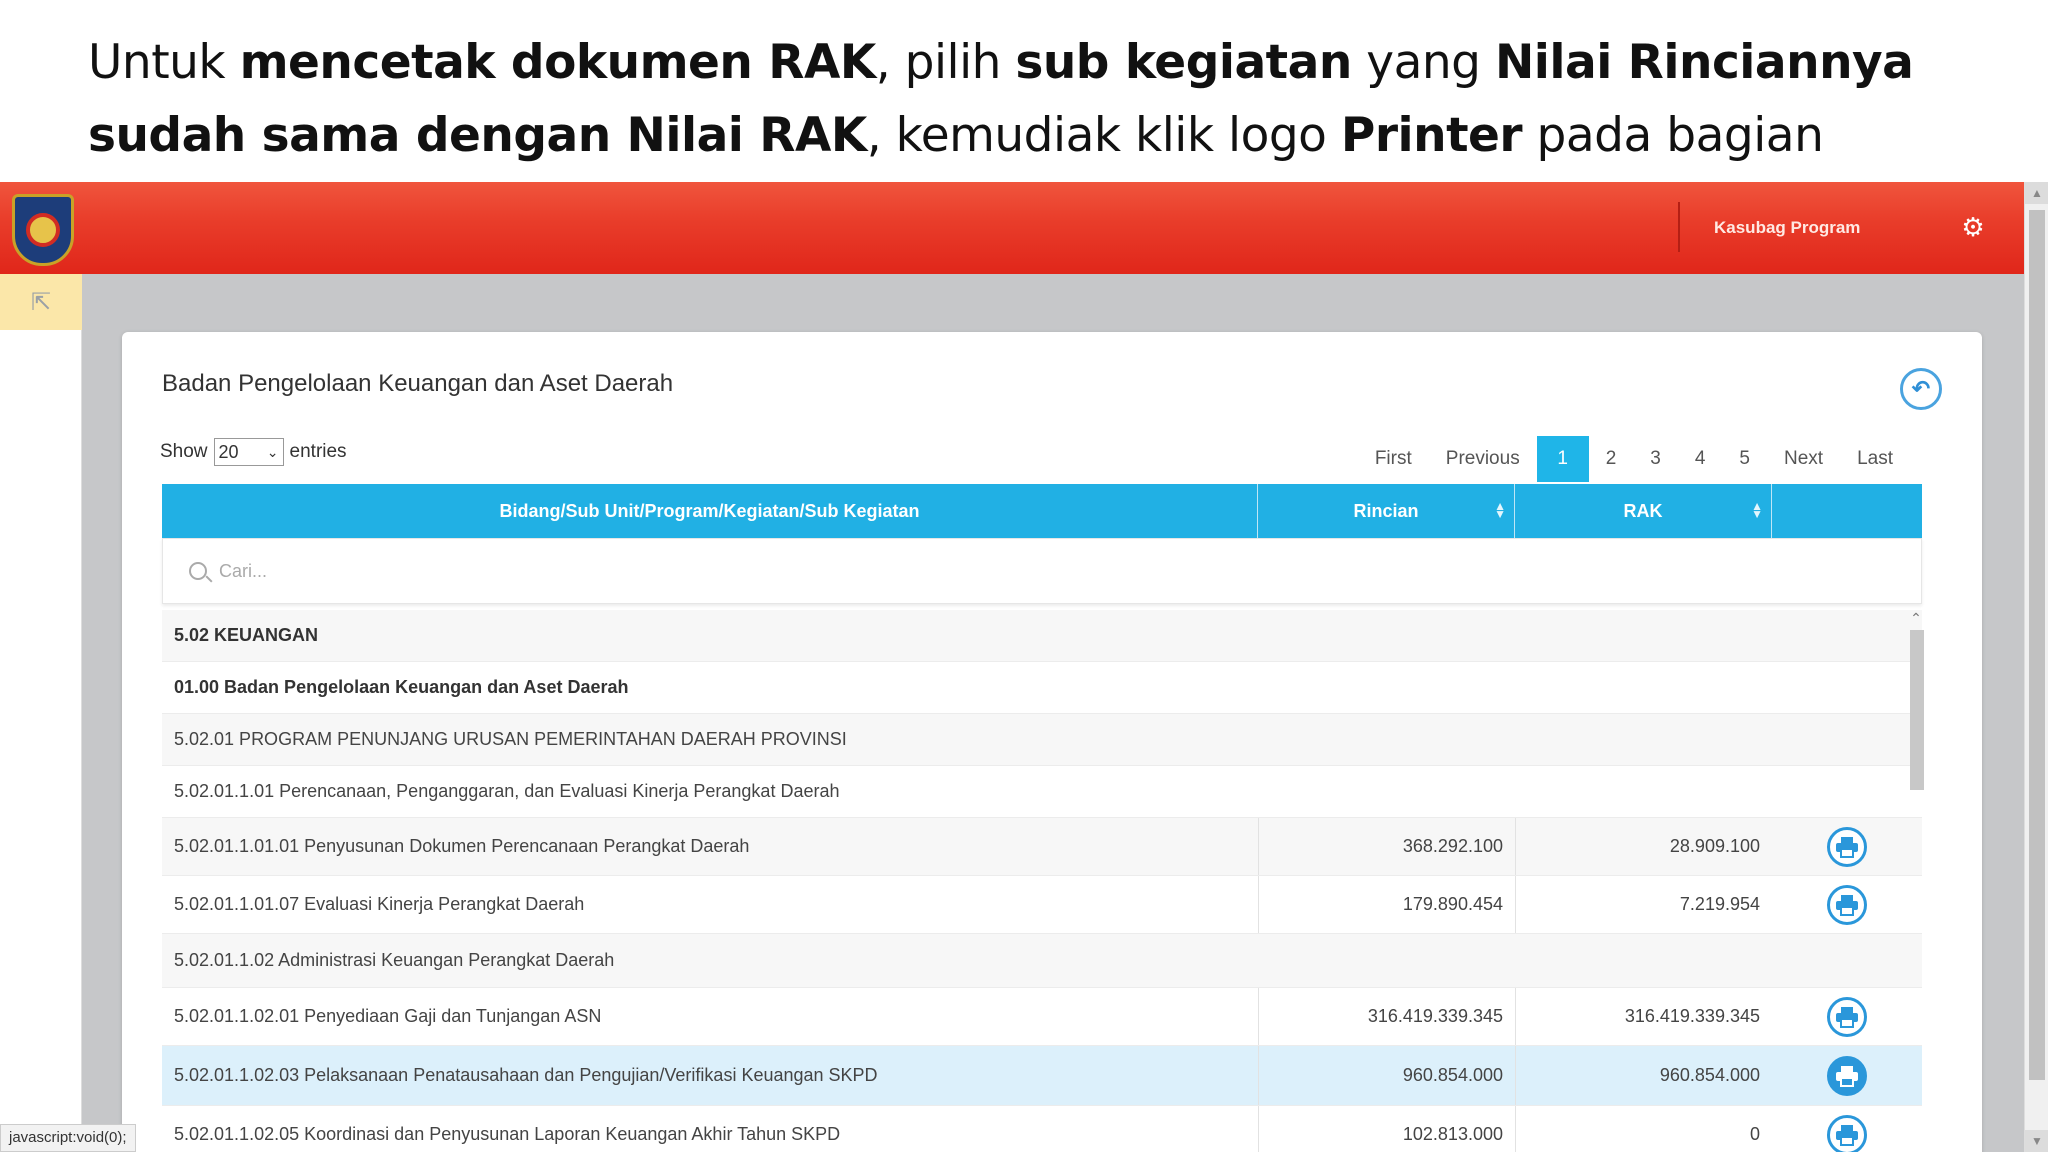 This screenshot has height=1152, width=2048. I want to click on page-first: First, so click(1393, 459).